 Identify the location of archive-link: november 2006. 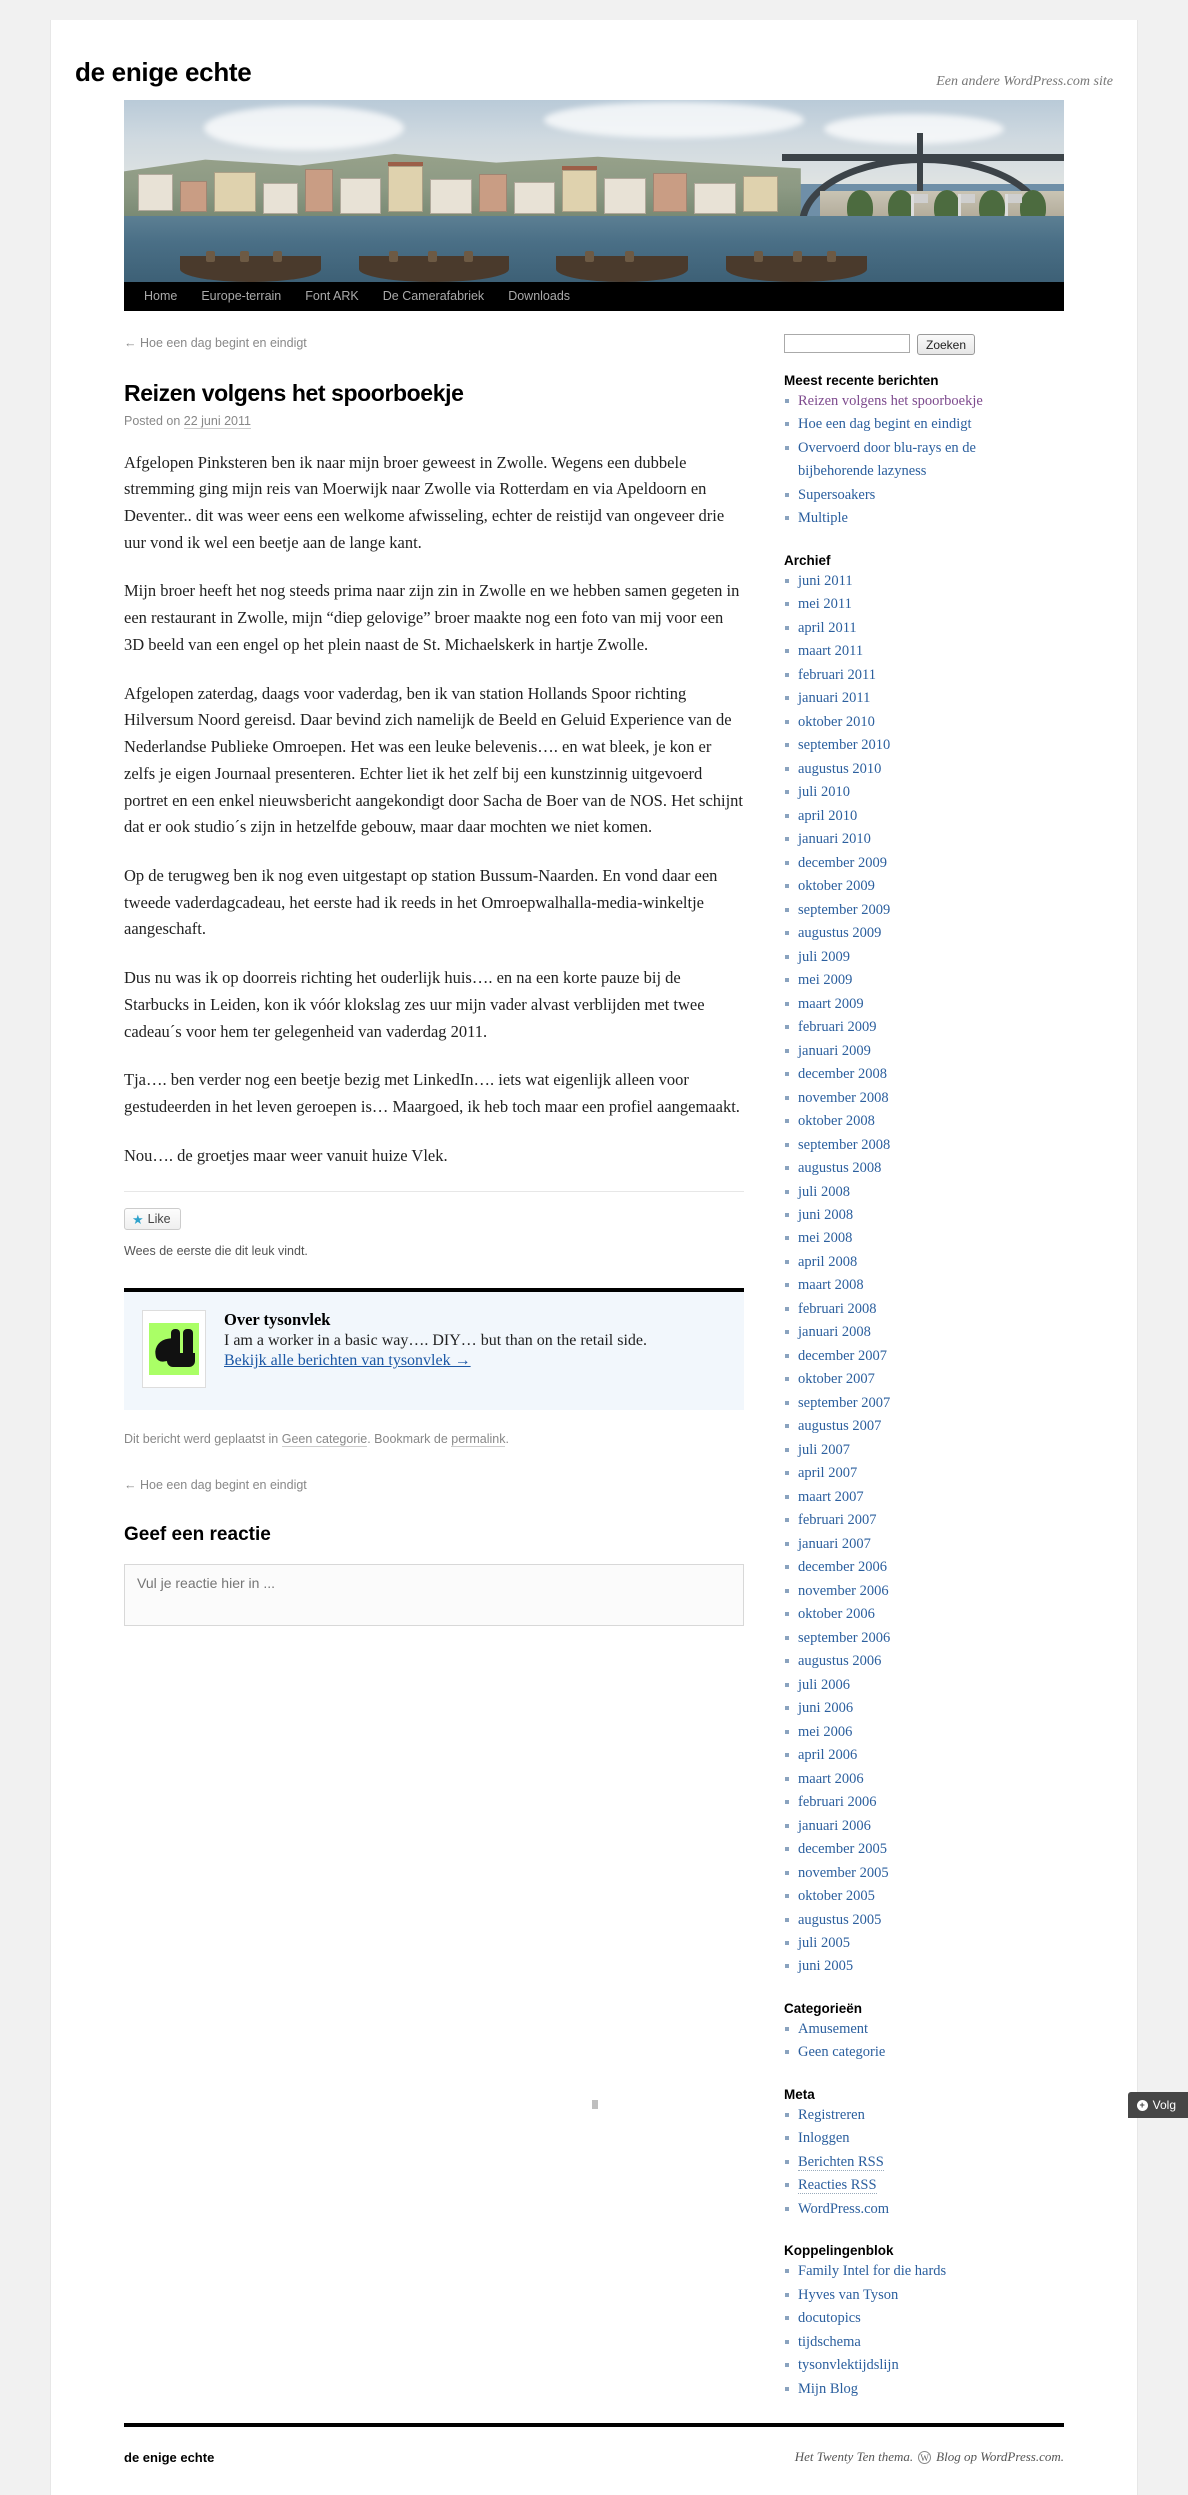
(843, 1591).